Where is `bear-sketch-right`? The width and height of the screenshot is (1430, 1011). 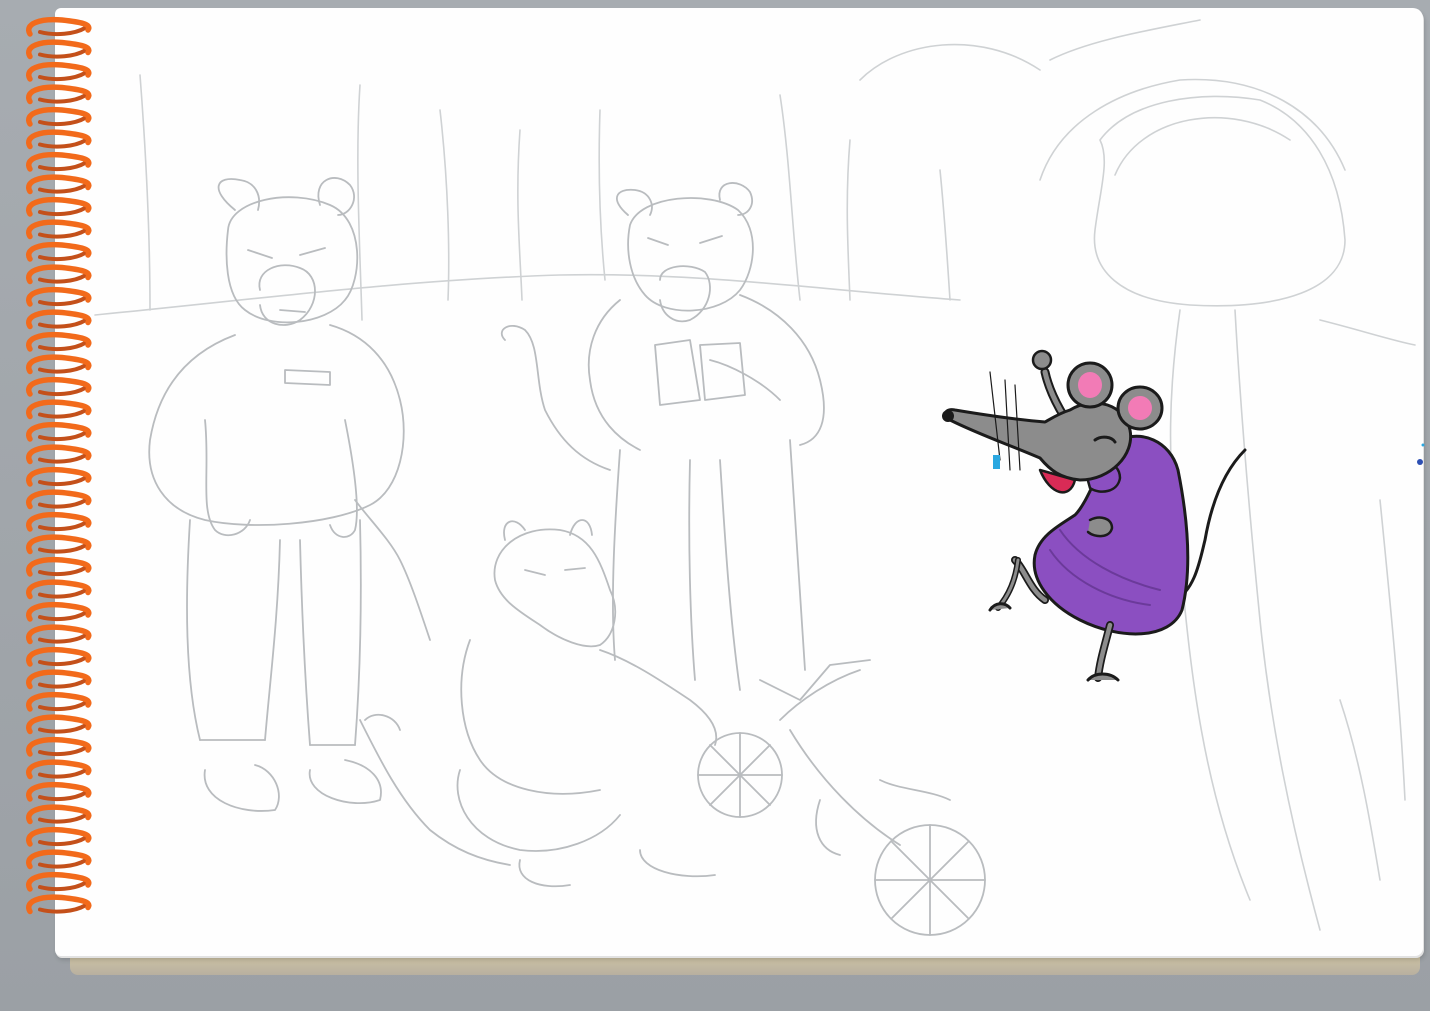
bear-sketch-right is located at coordinates (662, 436).